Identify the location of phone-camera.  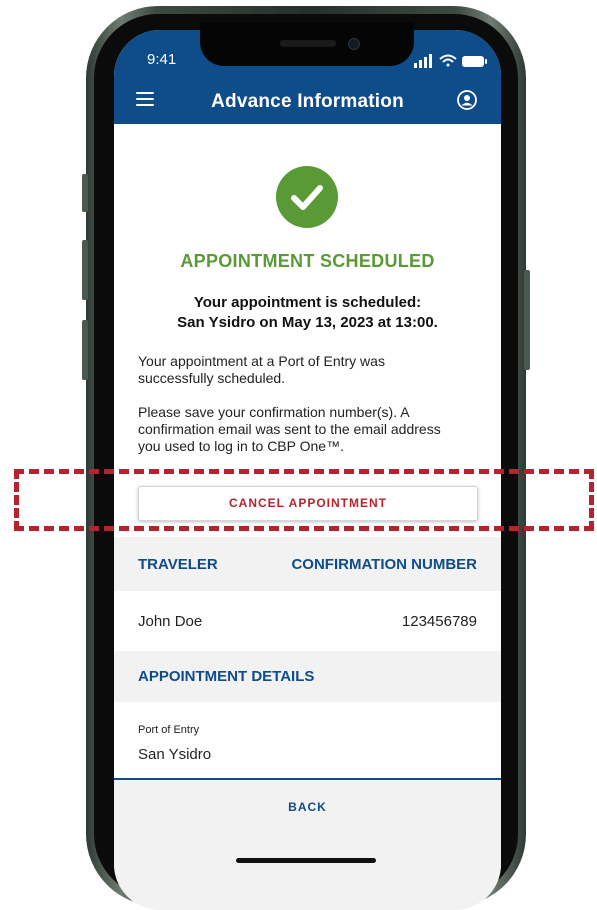
(354, 44).